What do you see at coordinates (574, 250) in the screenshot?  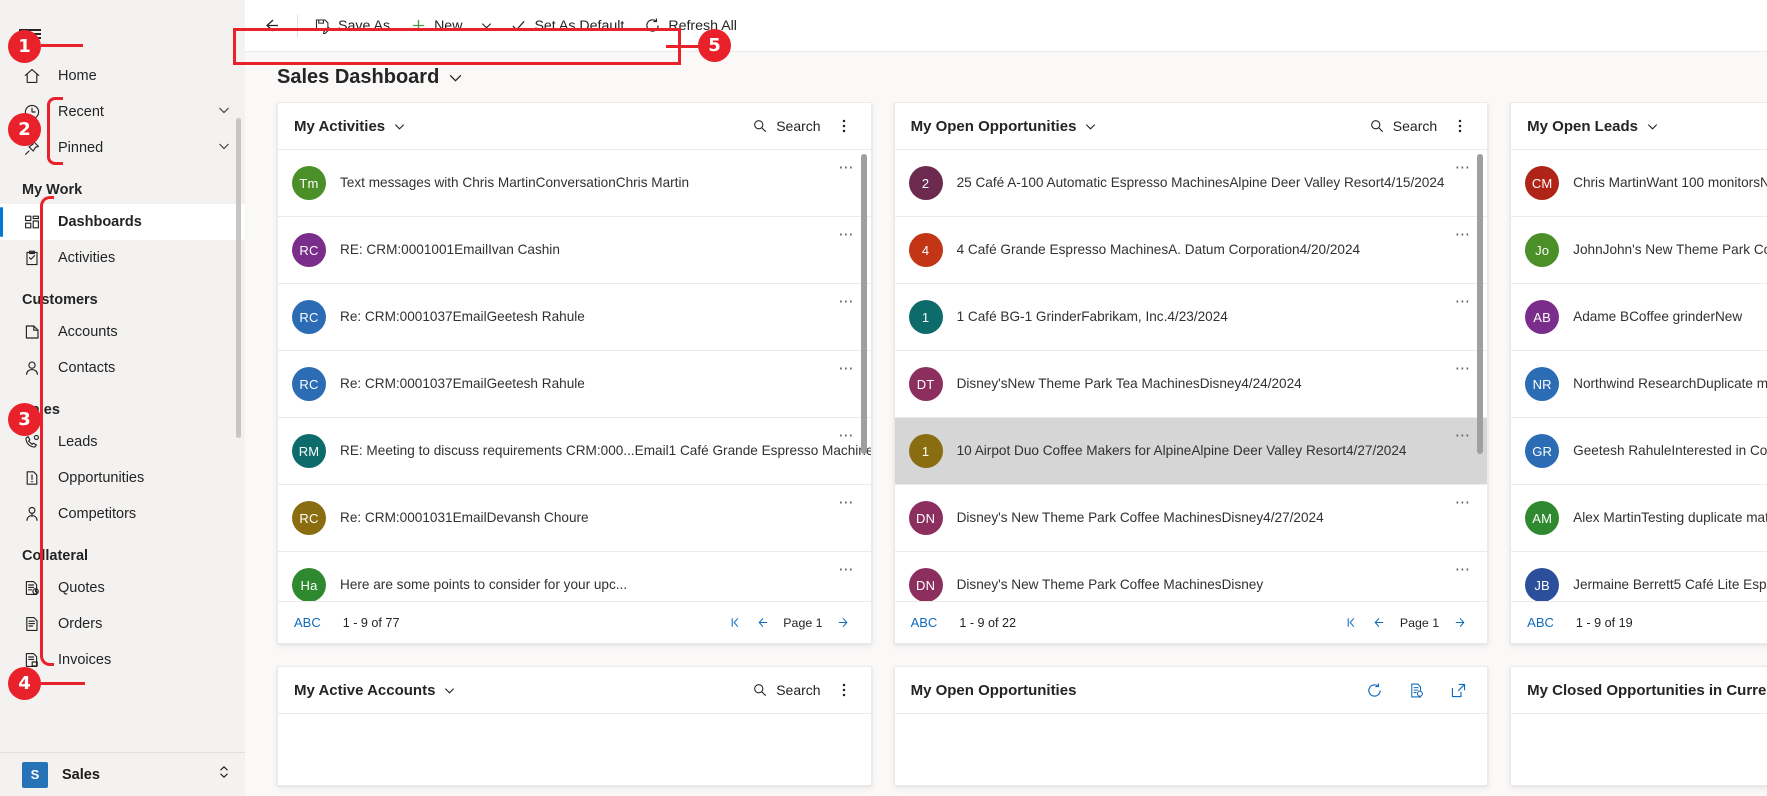 I see `list-item: RC RE: CRM:0001001EmailIvan Cashin ⋯` at bounding box center [574, 250].